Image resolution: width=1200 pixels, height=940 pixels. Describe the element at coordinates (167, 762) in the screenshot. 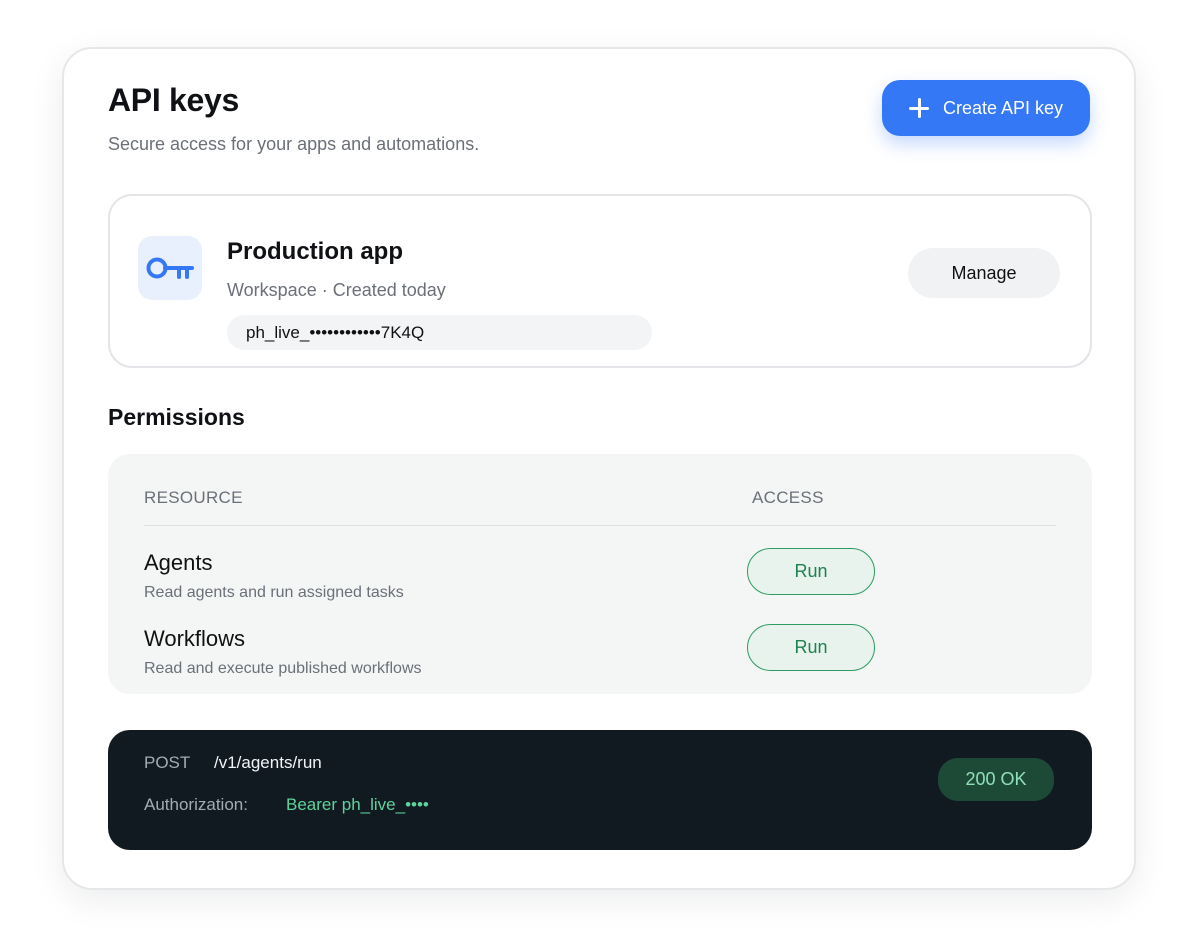

I see `http-method: POST` at that location.